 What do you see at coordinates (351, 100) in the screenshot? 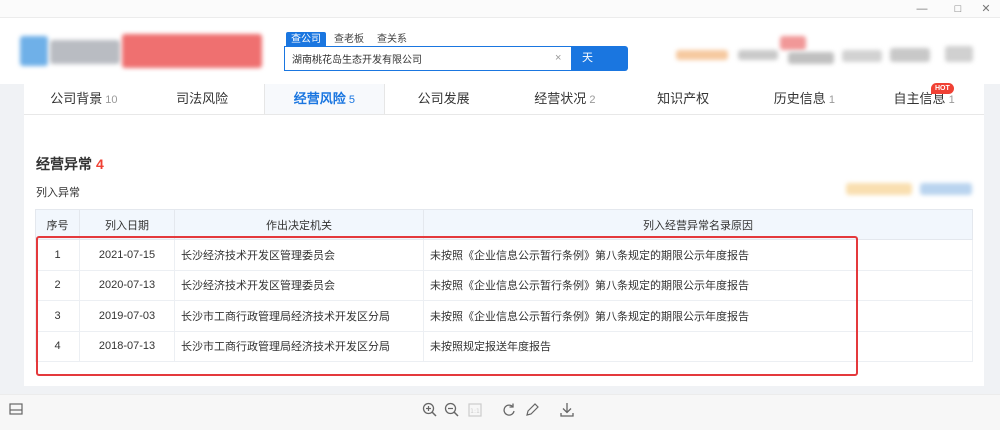
I see `tab-count: 5` at bounding box center [351, 100].